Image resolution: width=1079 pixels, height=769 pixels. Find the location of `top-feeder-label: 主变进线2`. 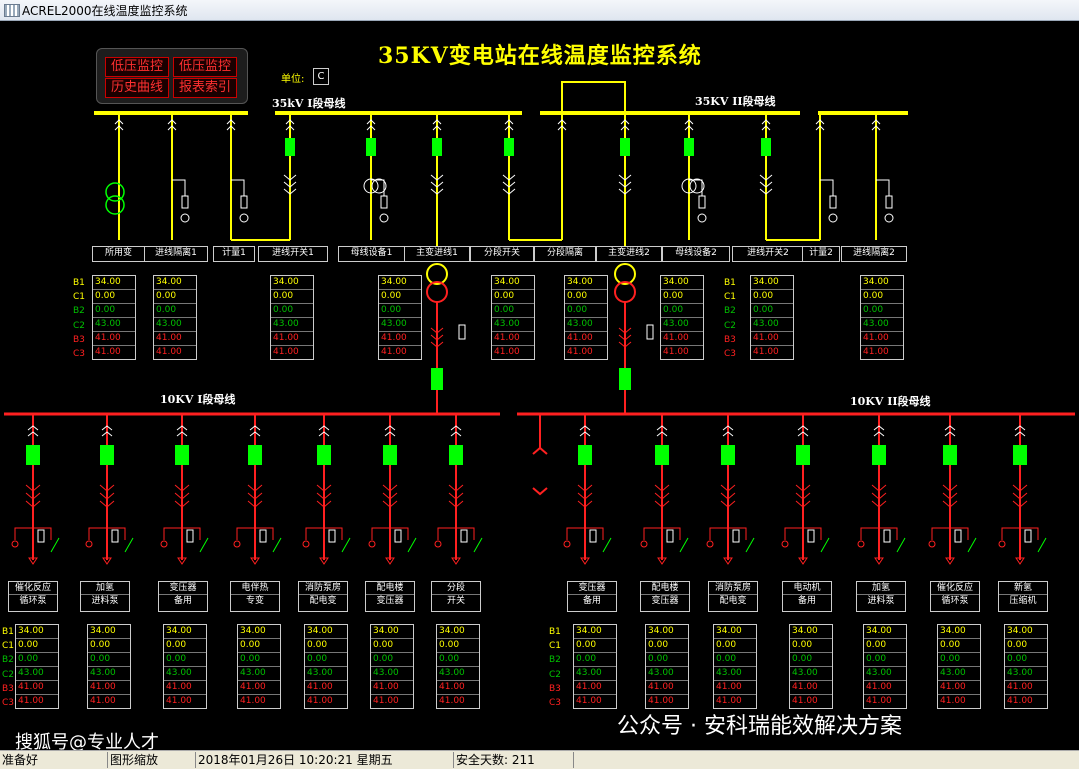

top-feeder-label: 主变进线2 is located at coordinates (629, 254).